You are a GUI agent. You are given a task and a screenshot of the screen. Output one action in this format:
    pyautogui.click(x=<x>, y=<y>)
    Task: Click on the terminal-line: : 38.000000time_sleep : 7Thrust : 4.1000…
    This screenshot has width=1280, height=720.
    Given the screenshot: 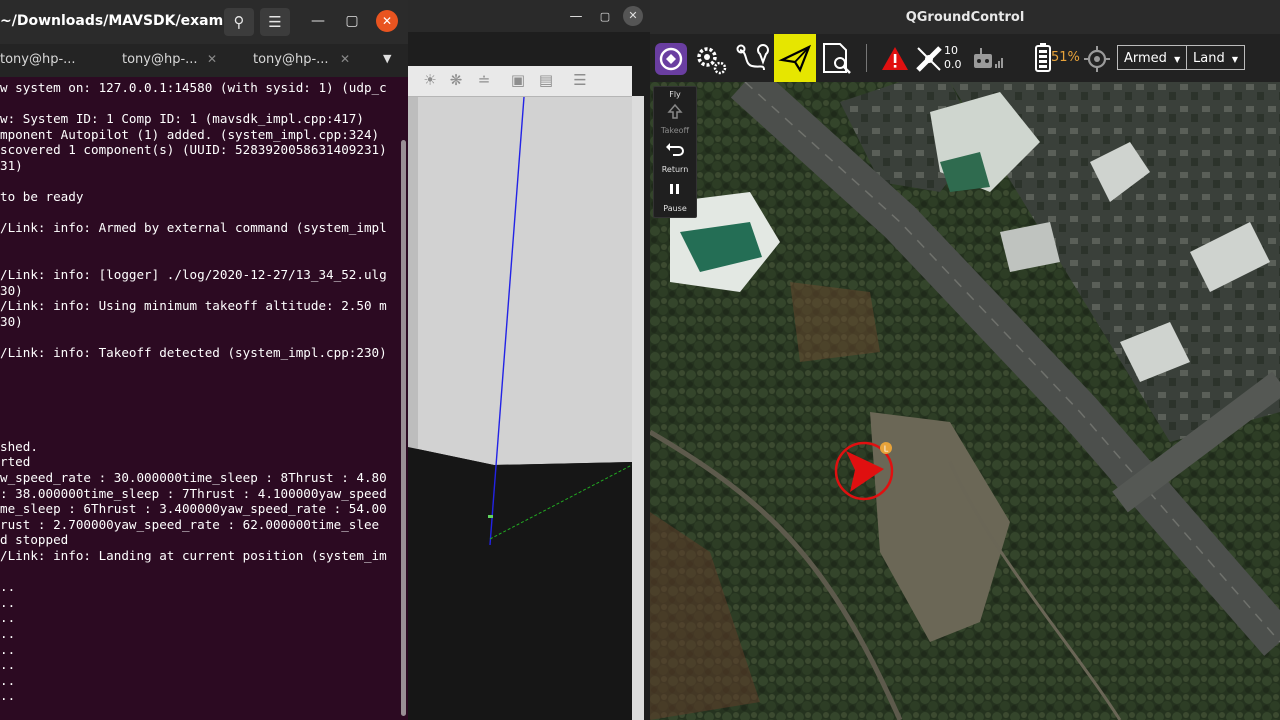 What is the action you would take?
    pyautogui.click(x=193, y=493)
    